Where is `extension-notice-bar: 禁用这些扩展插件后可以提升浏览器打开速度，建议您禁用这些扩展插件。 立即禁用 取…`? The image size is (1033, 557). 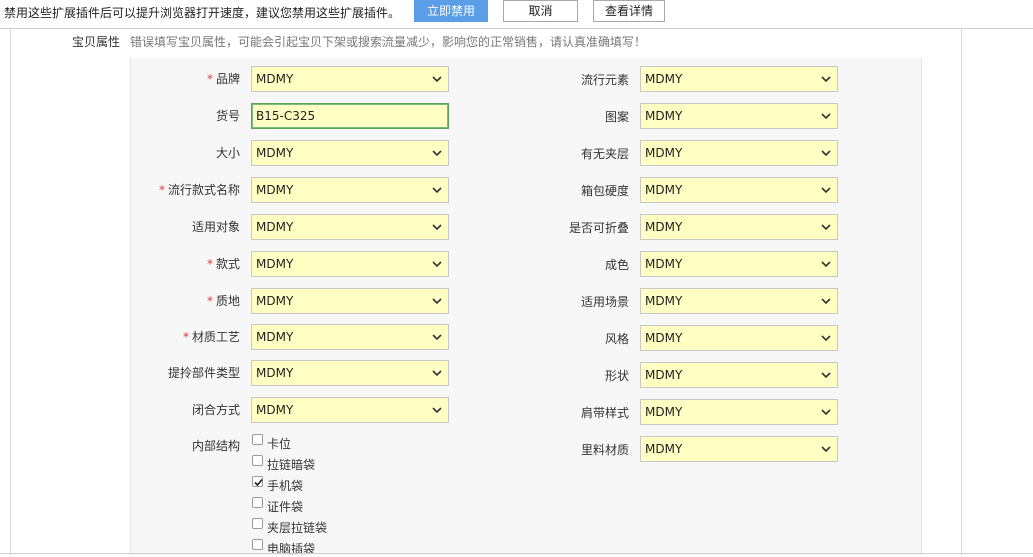
extension-notice-bar: 禁用这些扩展插件后可以提升浏览器打开速度，建议您禁用这些扩展插件。 立即禁用 取… is located at coordinates (516, 12).